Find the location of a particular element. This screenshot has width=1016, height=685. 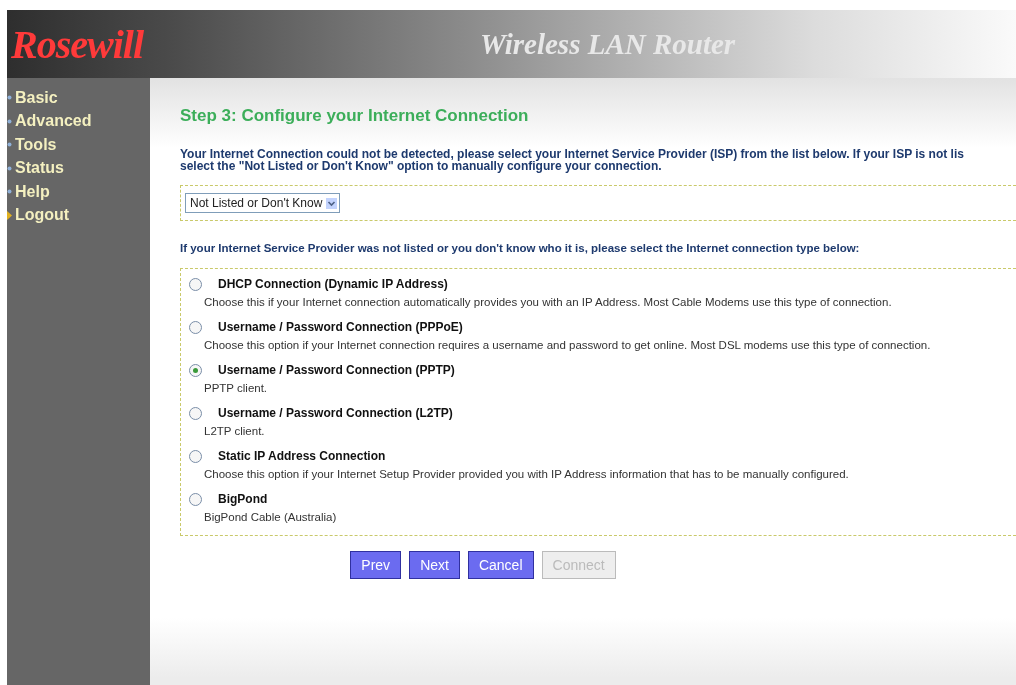

option-label: BigPond is located at coordinates (243, 499).